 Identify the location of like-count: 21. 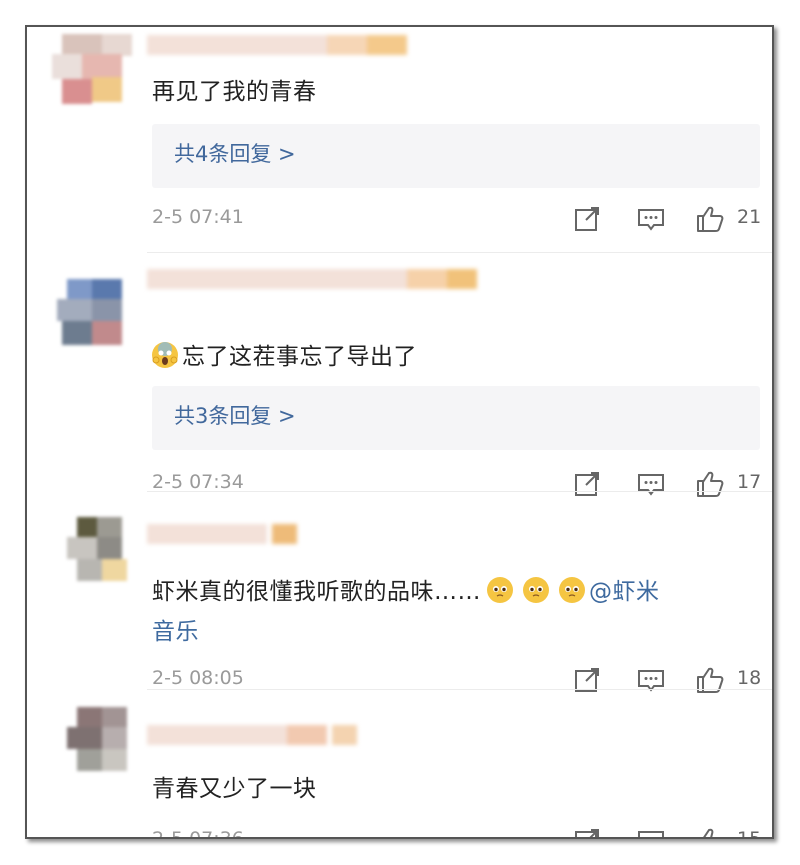
(749, 217).